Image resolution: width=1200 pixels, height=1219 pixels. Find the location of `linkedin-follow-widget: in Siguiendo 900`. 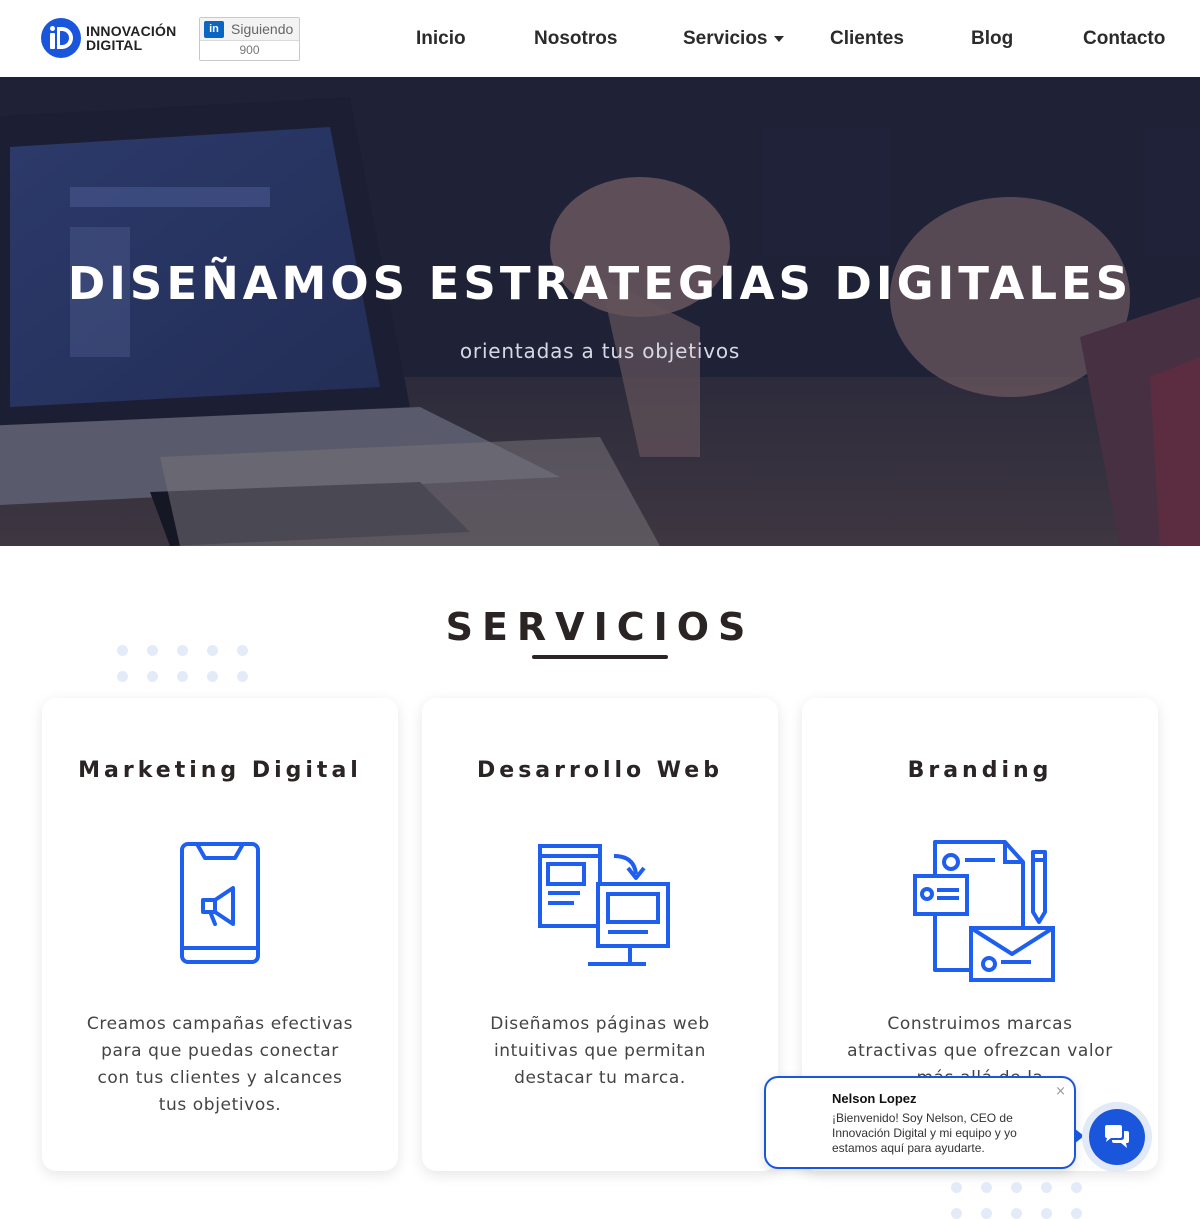

linkedin-follow-widget: in Siguiendo 900 is located at coordinates (249, 39).